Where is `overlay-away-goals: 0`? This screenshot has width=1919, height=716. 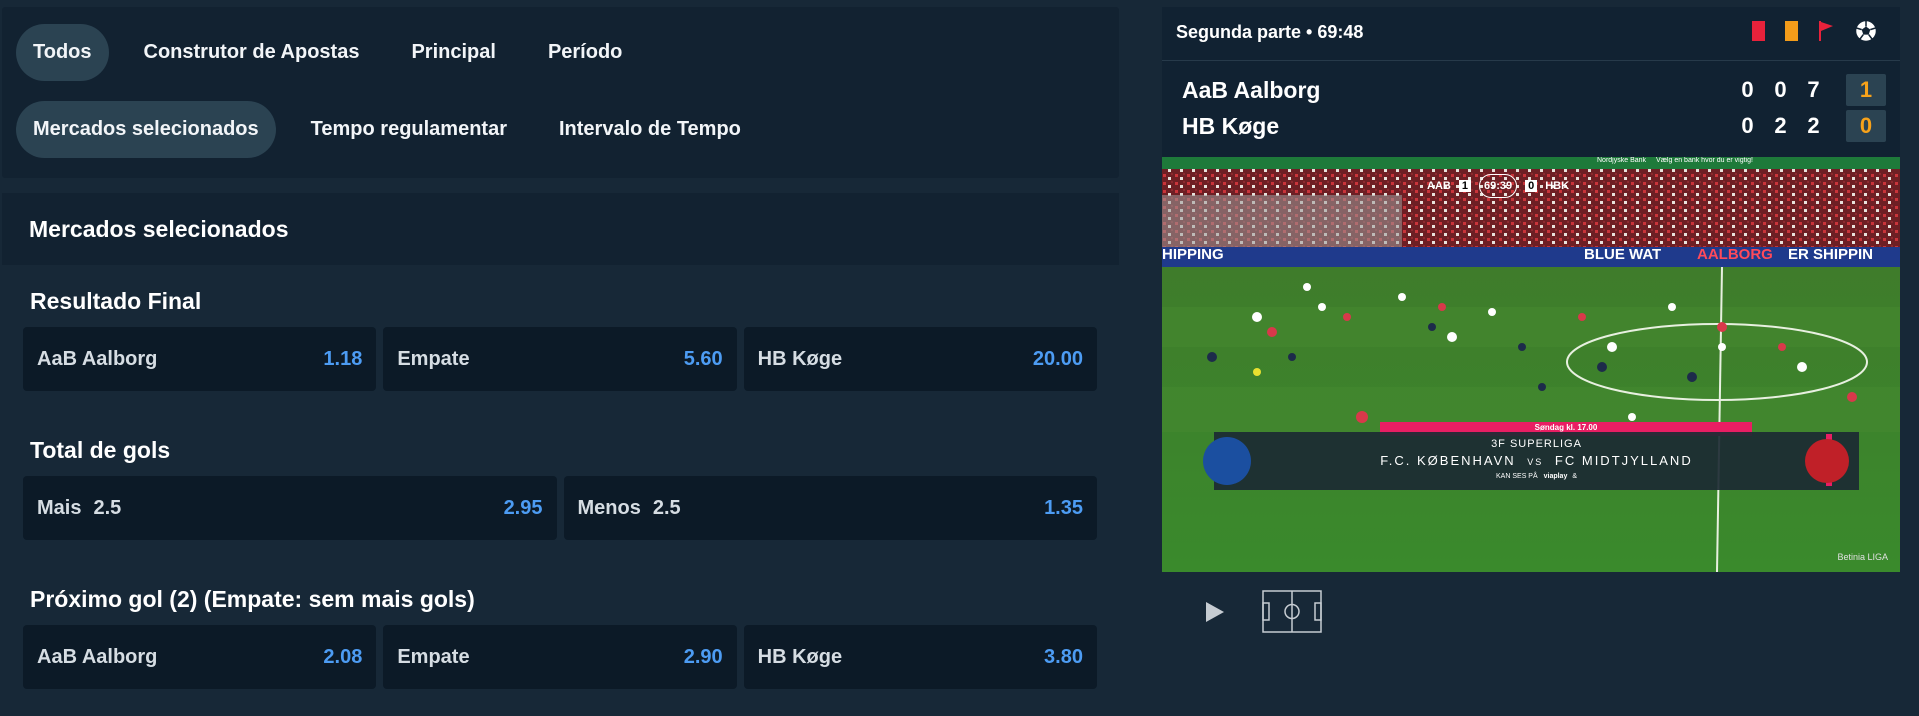 overlay-away-goals: 0 is located at coordinates (1531, 186).